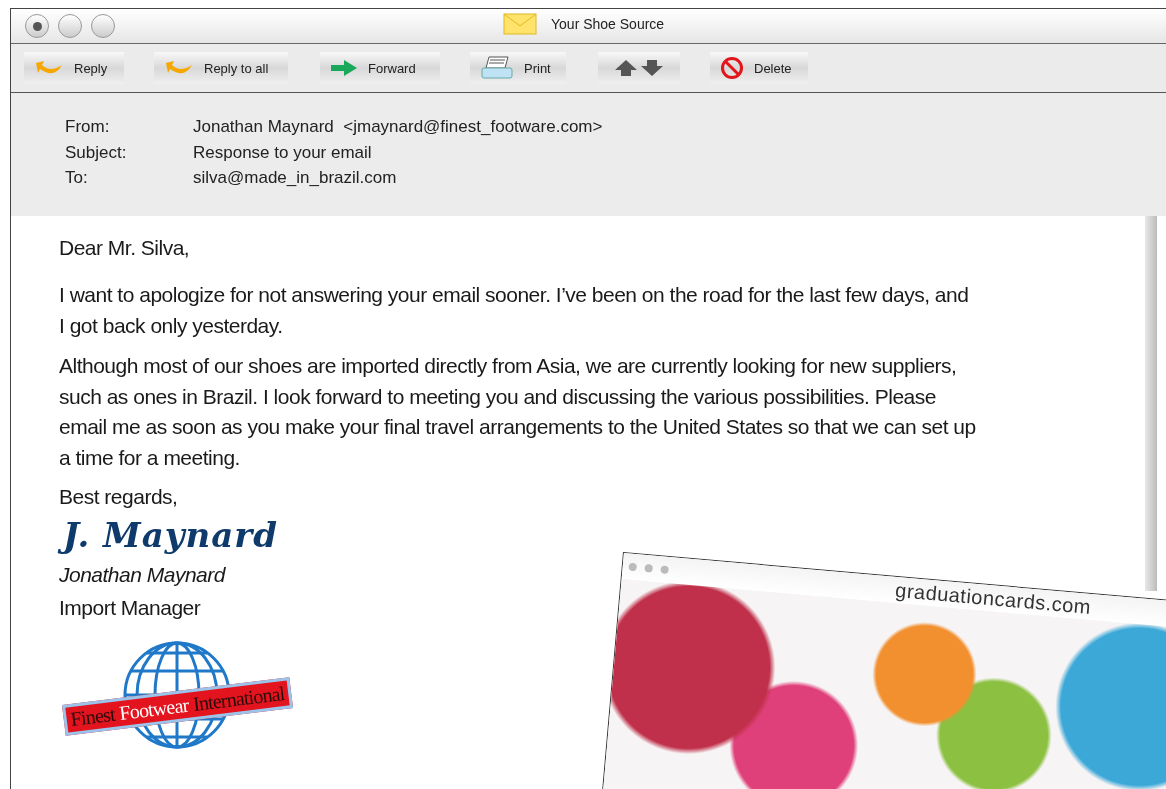 The height and width of the screenshot is (789, 1166). What do you see at coordinates (497, 68) in the screenshot?
I see `printer-icon` at bounding box center [497, 68].